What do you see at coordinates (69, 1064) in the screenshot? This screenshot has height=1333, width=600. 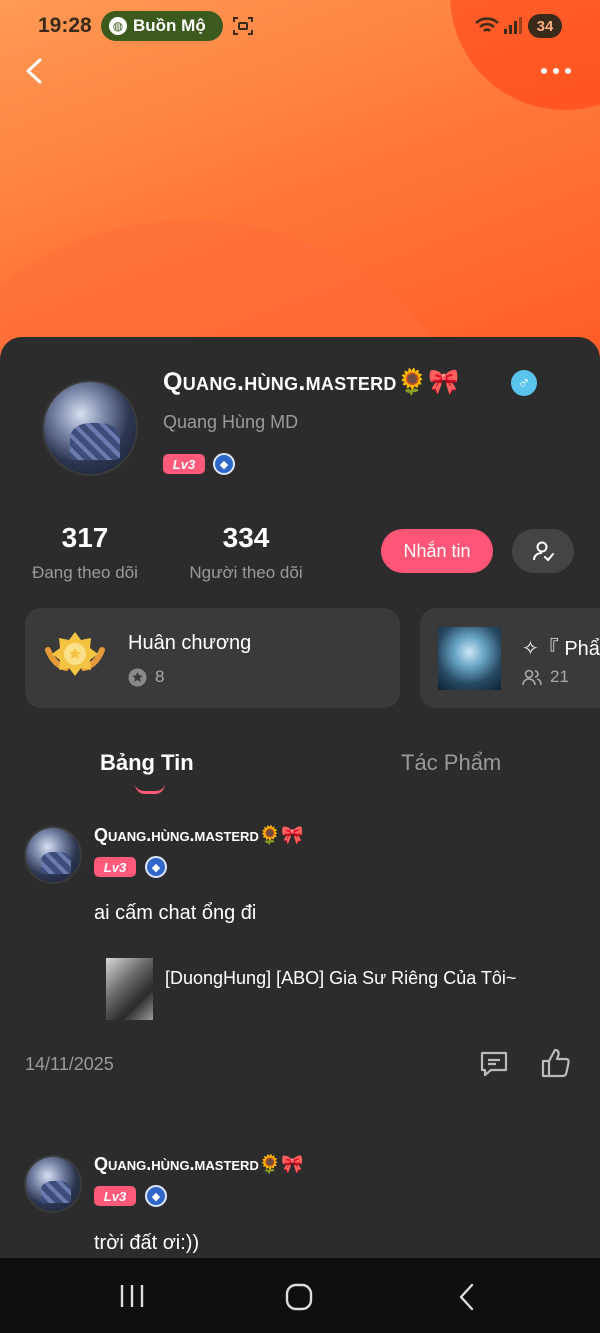 I see `post-date: 14/11/2025` at bounding box center [69, 1064].